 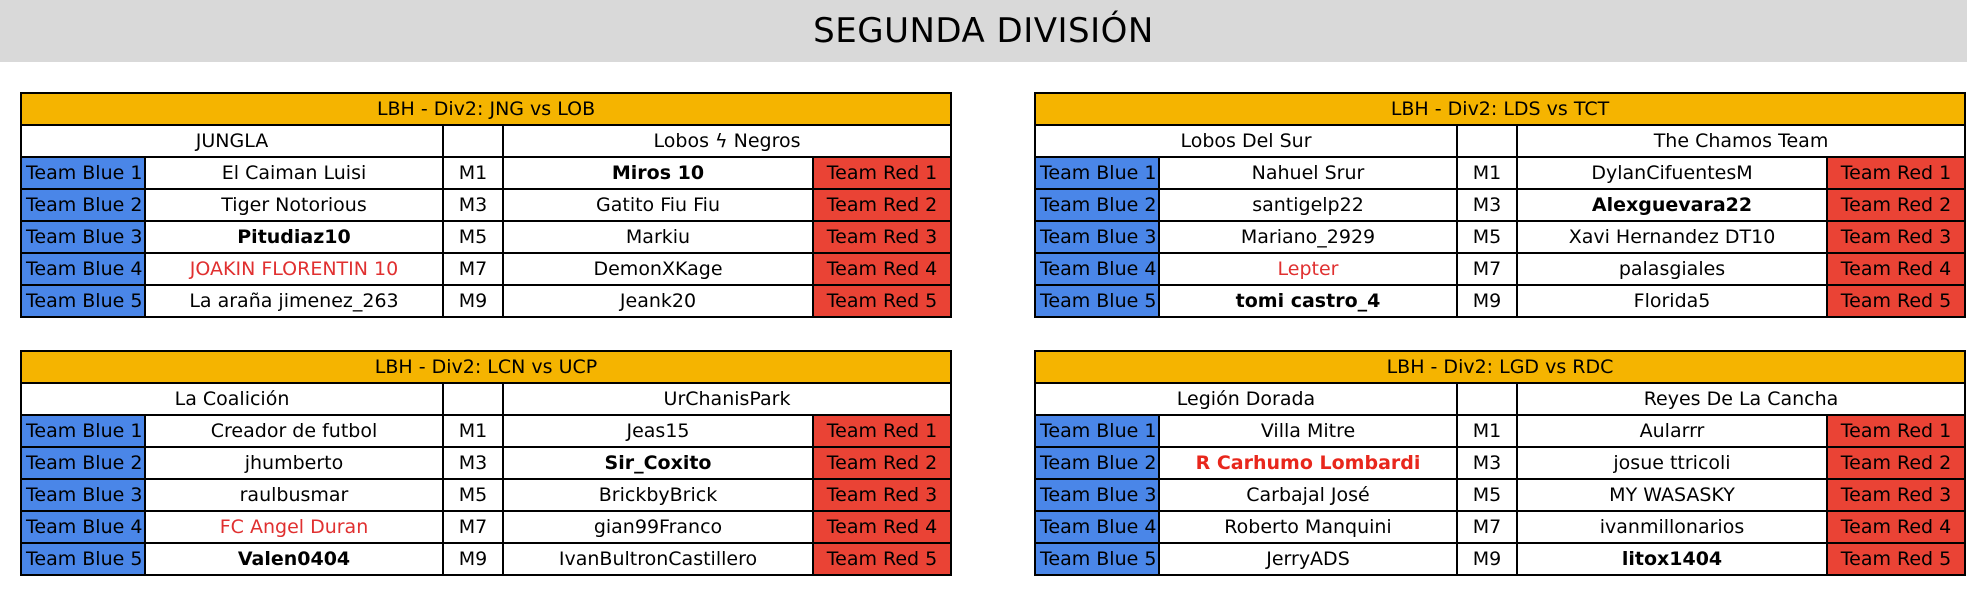 What do you see at coordinates (1246, 399) in the screenshot?
I see `team-name-left: Legión Dorada` at bounding box center [1246, 399].